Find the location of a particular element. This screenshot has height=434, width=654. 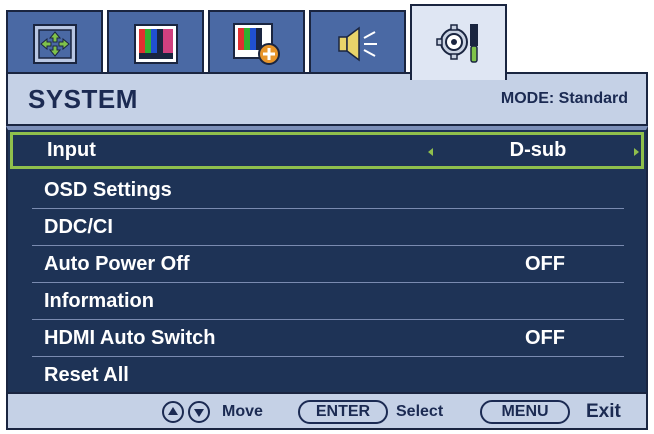

key-guide-footer: Move ENTER Select MENU Exit is located at coordinates (327, 411).